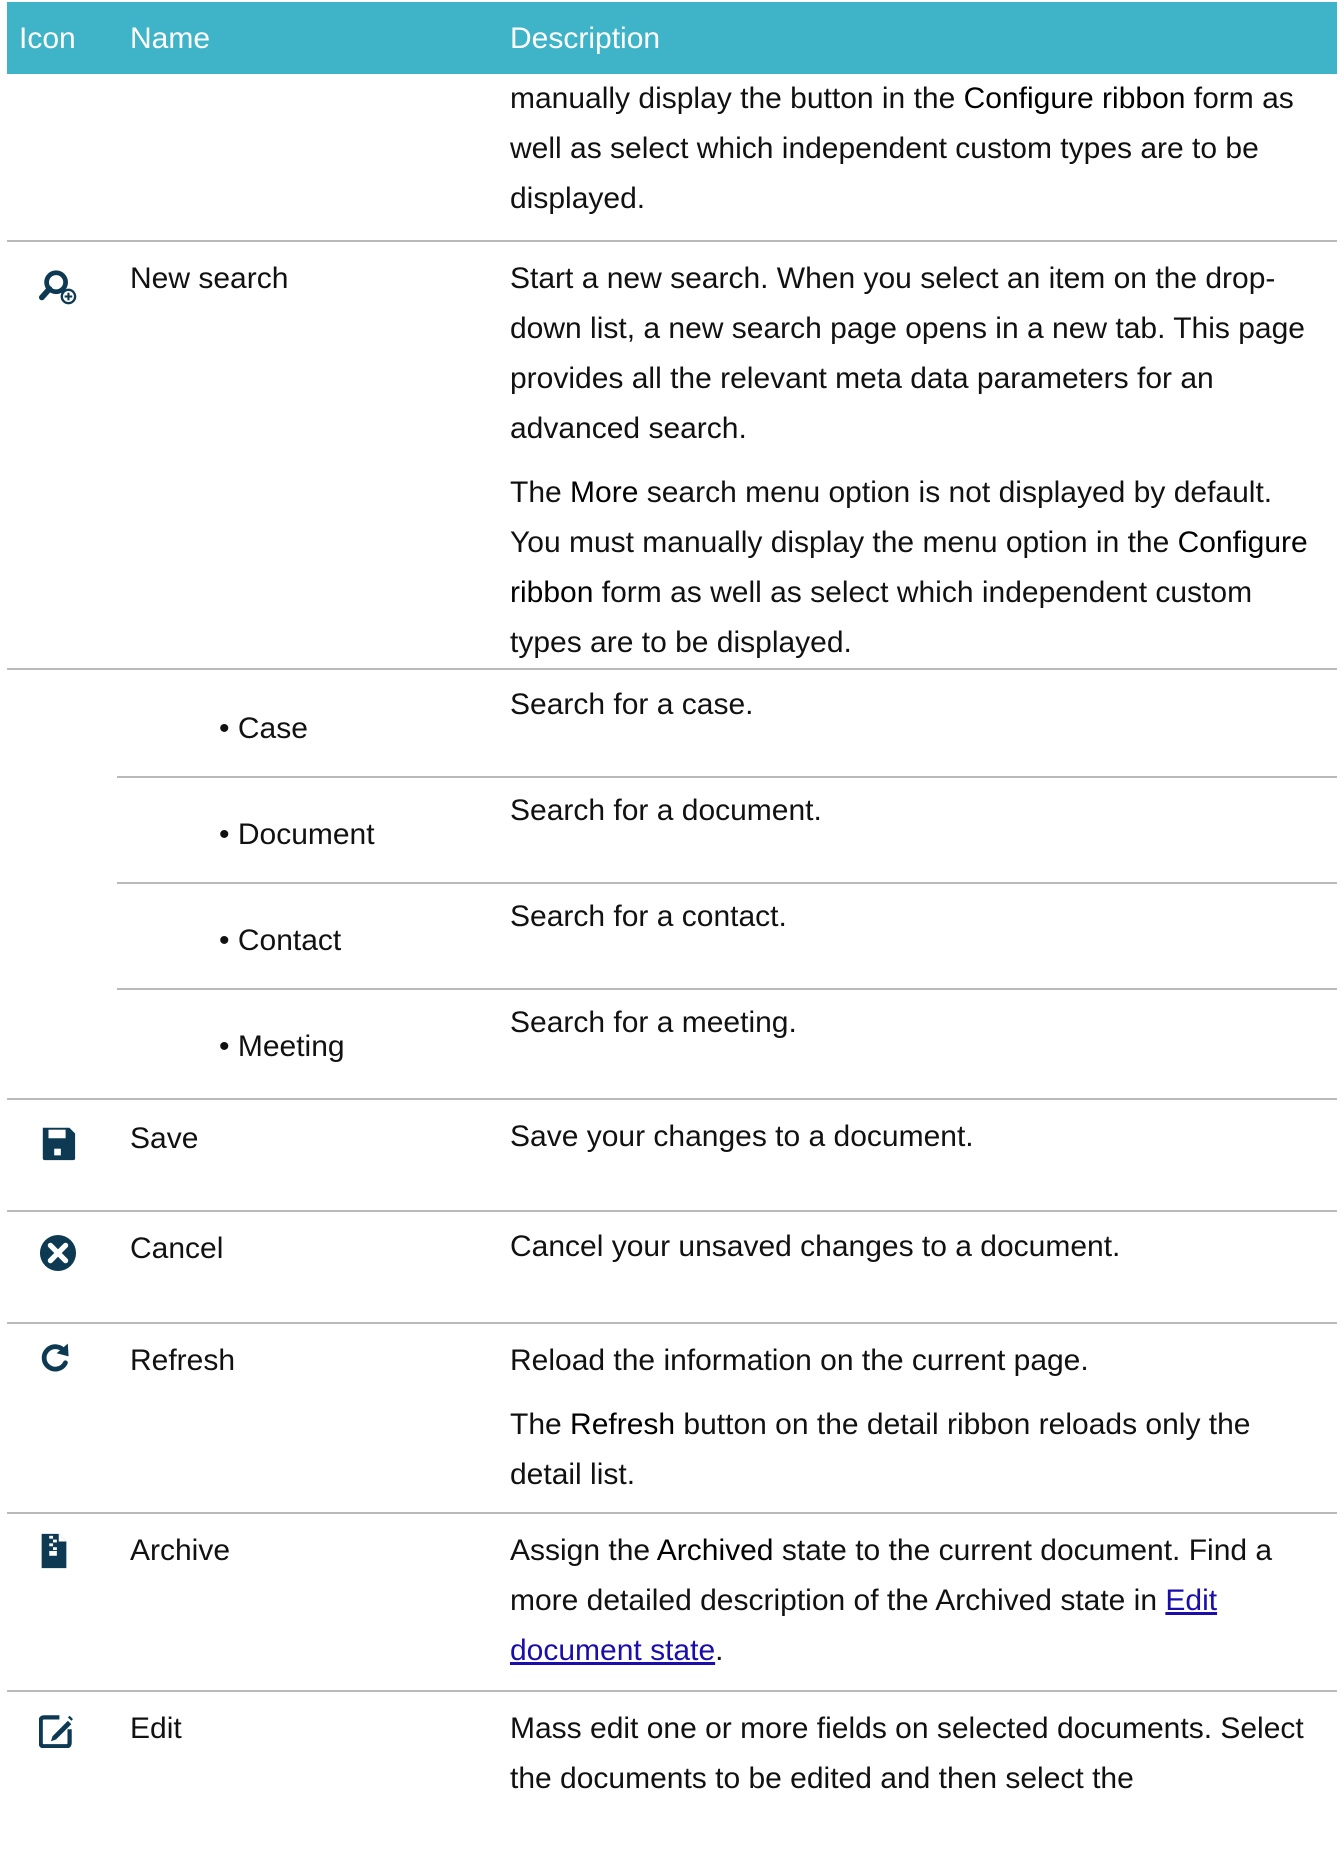  Describe the element at coordinates (58, 1253) in the screenshot. I see `close-circle-icon` at that location.